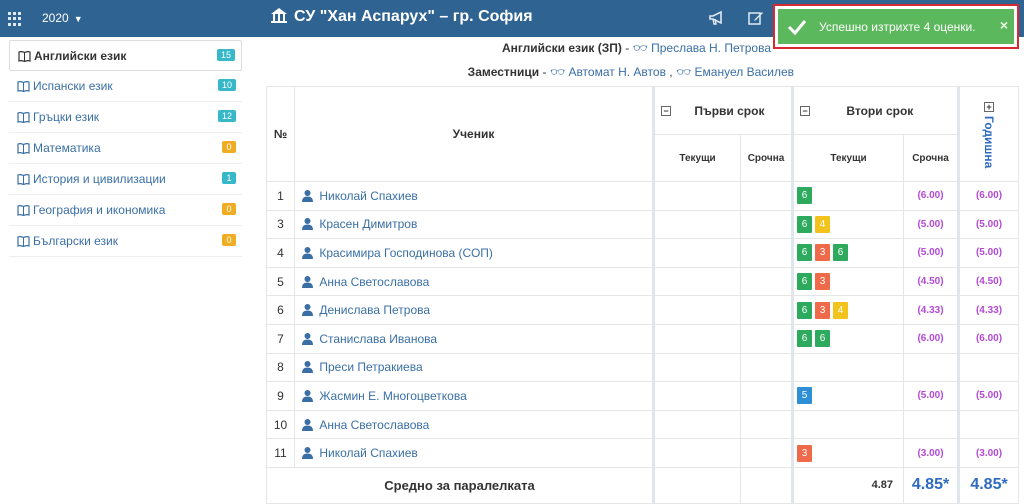 Image resolution: width=1024 pixels, height=504 pixels. What do you see at coordinates (608, 72) in the screenshot?
I see `substitute-link-1: 👓︎ Автомат Н. Автов` at bounding box center [608, 72].